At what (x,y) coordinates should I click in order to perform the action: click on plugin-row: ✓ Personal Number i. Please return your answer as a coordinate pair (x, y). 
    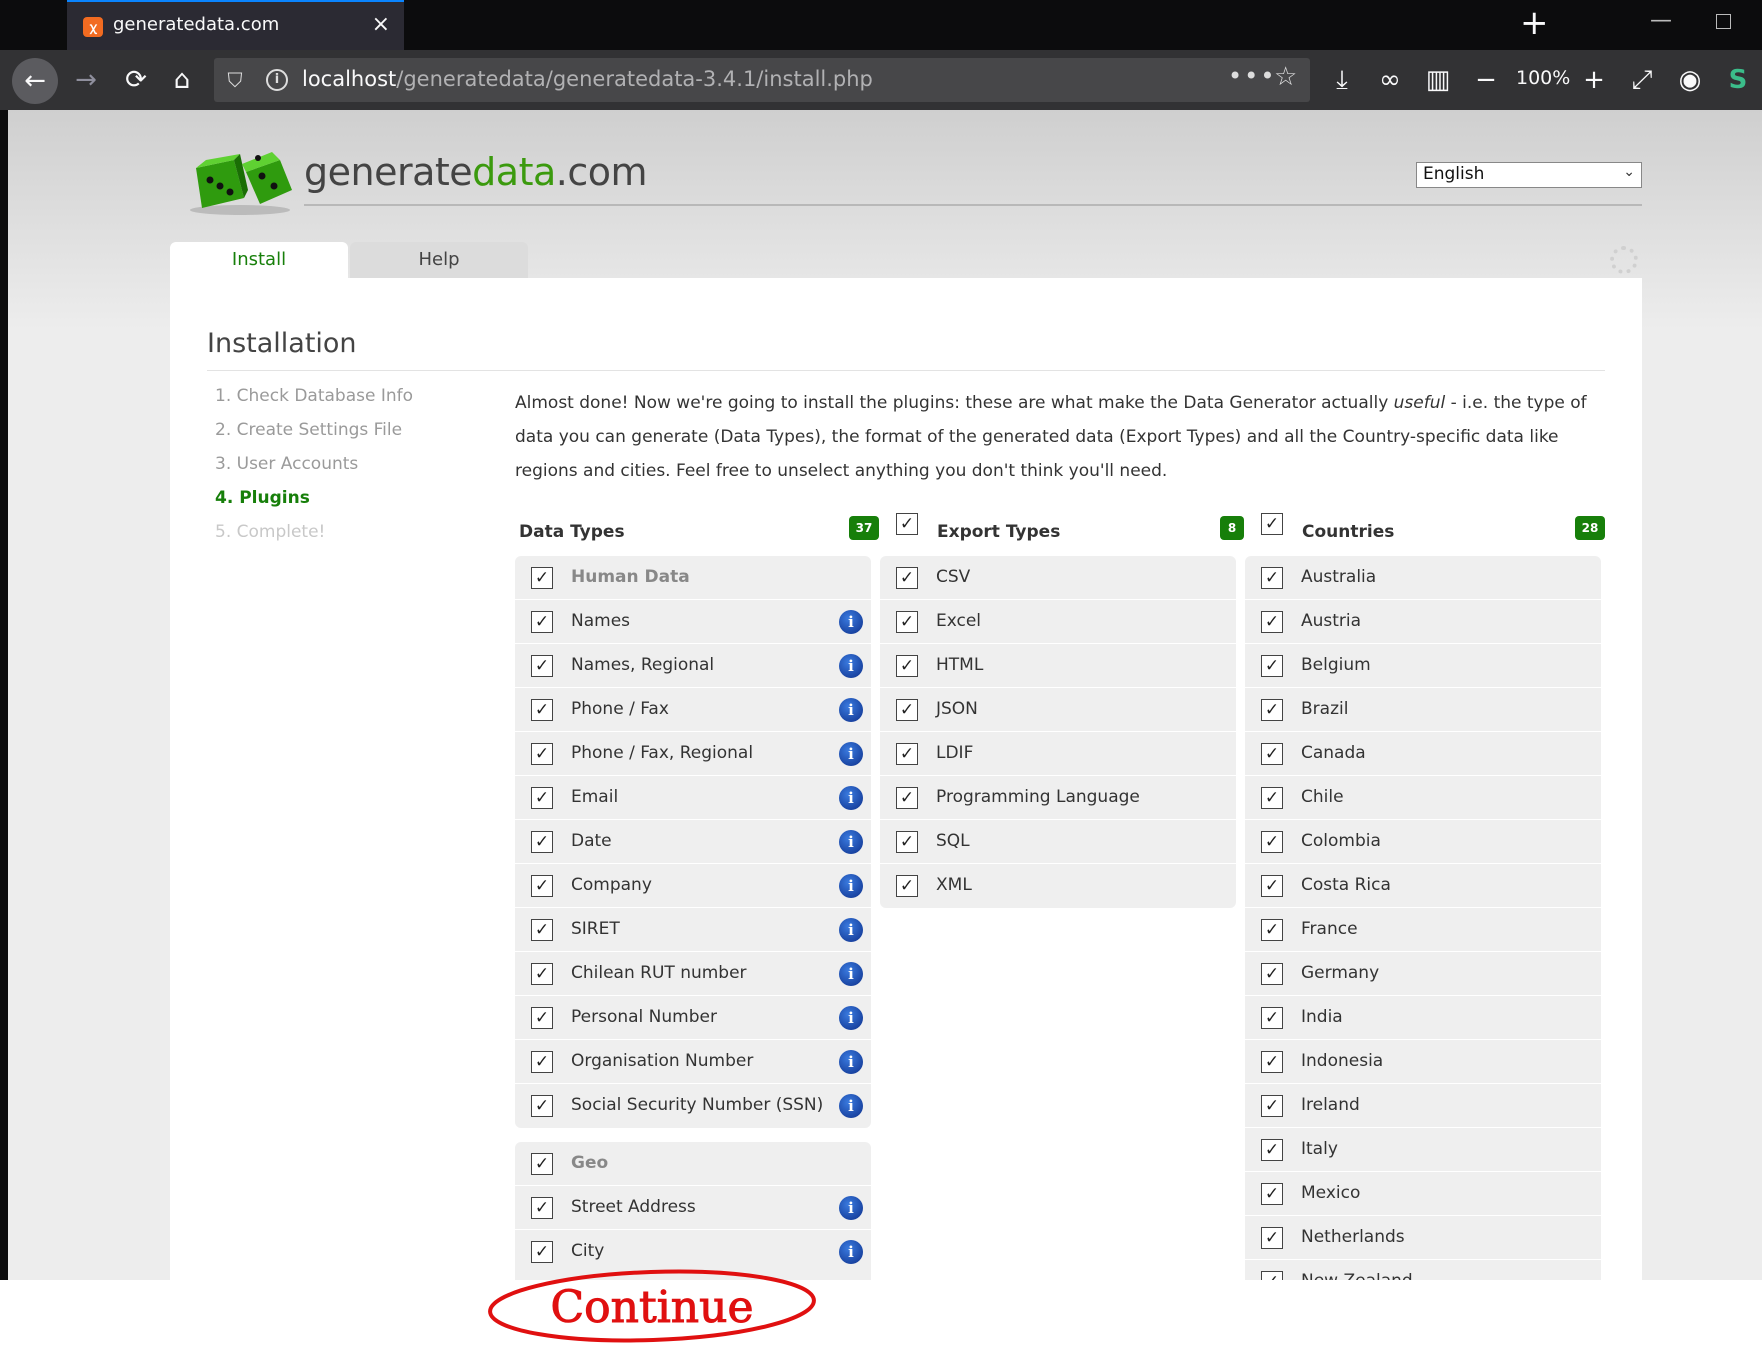
    Looking at the image, I should click on (693, 1018).